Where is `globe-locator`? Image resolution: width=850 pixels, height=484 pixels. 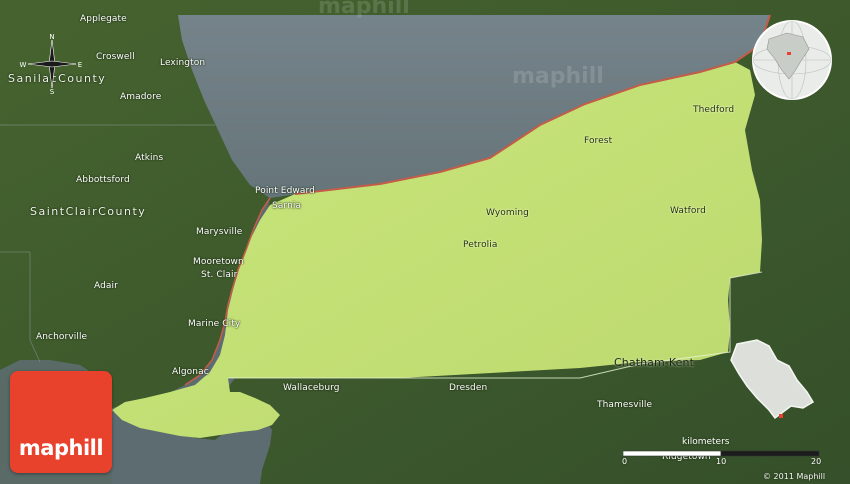 globe-locator is located at coordinates (792, 60).